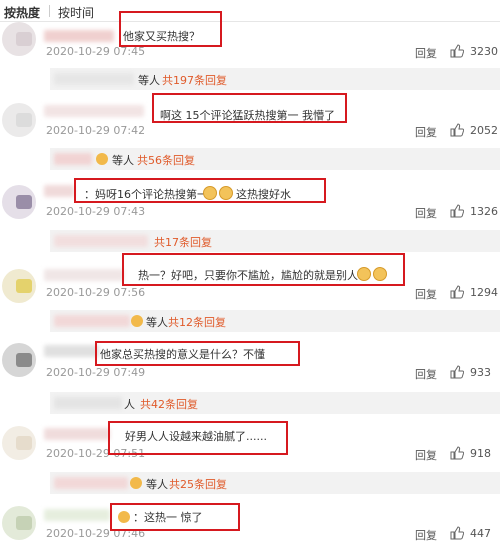  Describe the element at coordinates (129, 404) in the screenshot. I see `subreply-people: 人` at that location.